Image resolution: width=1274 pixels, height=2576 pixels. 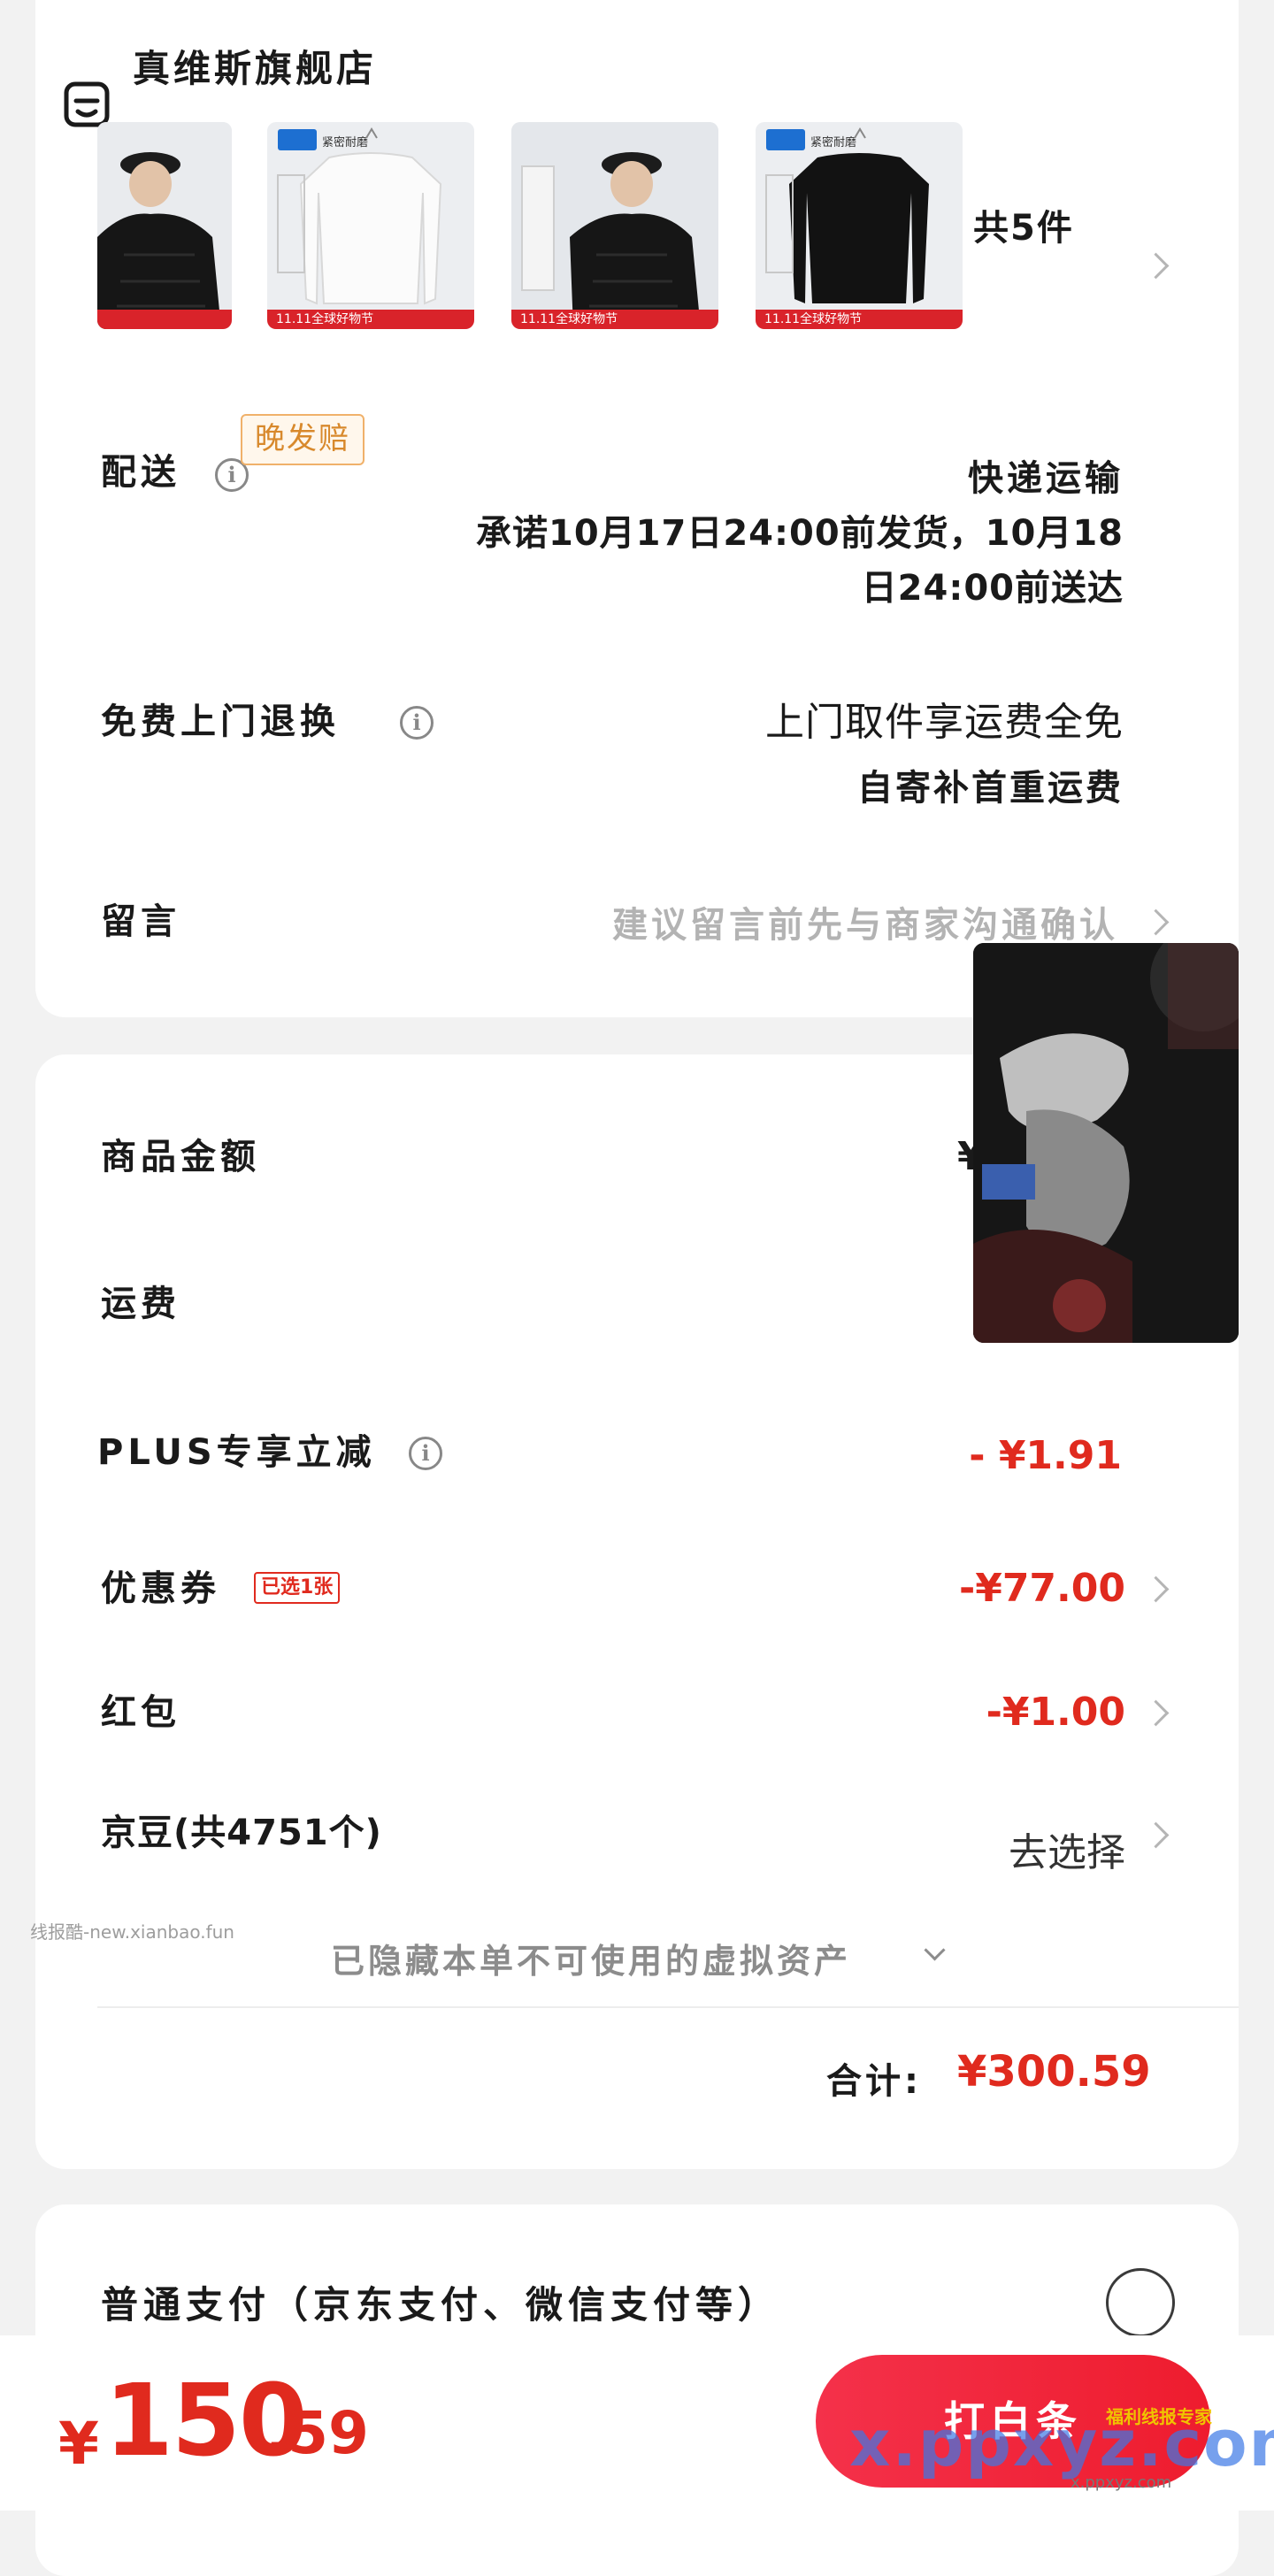 I want to click on floating-video-window, so click(x=1106, y=1143).